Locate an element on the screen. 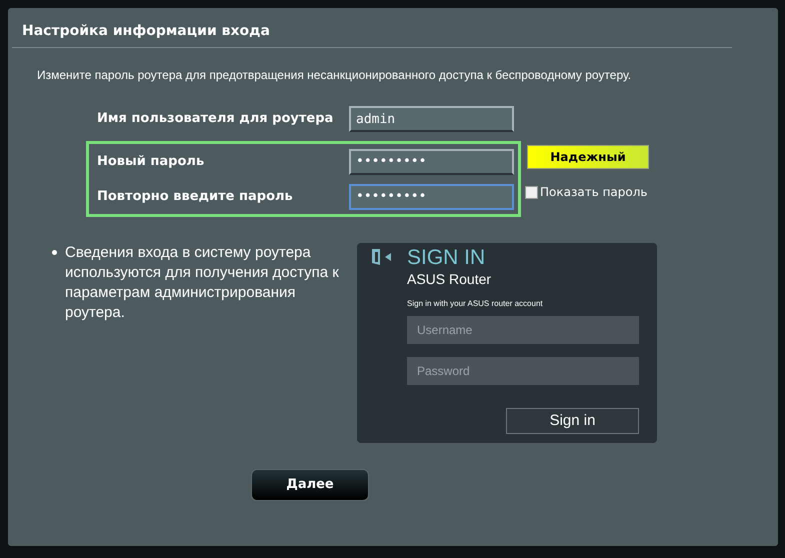 This screenshot has height=558, width=785. panel-title: Настройка информации входа is located at coordinates (146, 31).